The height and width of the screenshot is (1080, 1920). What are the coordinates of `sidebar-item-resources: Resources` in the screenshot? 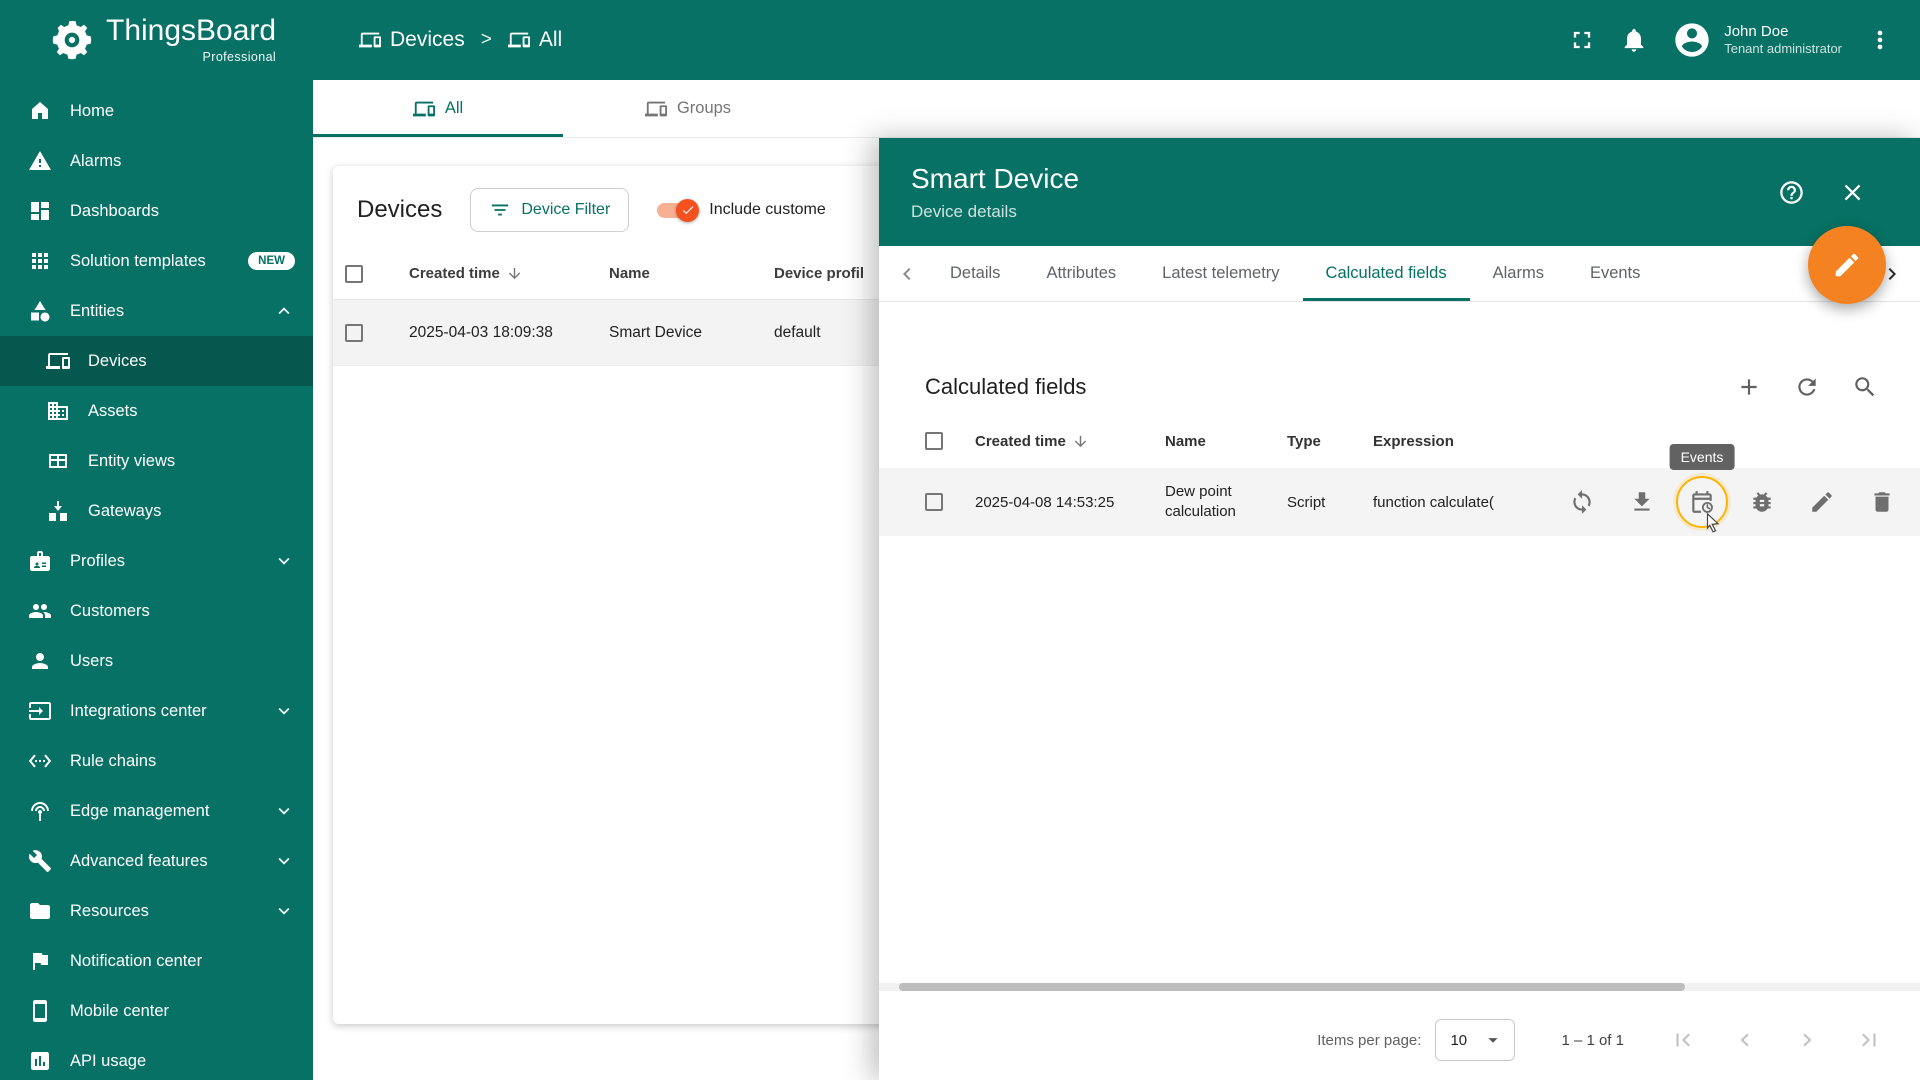 It's located at (156, 911).